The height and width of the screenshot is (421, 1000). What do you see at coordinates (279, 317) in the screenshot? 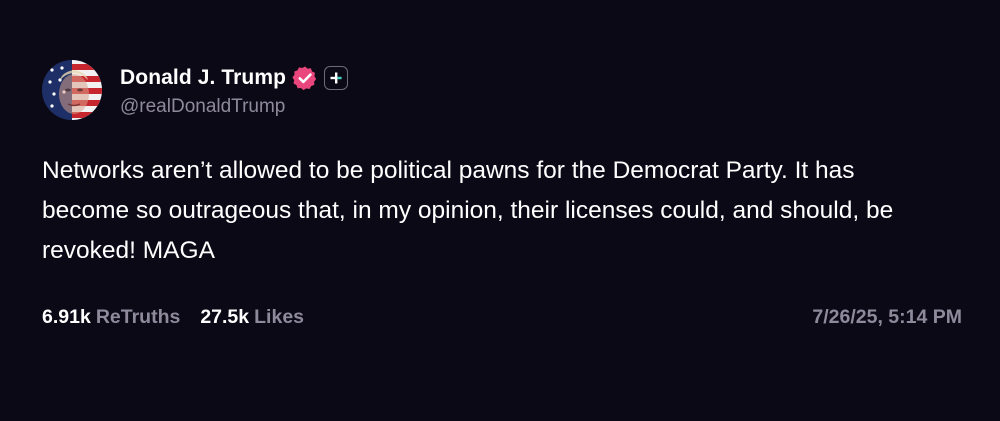
I see `likes-label: Likes` at bounding box center [279, 317].